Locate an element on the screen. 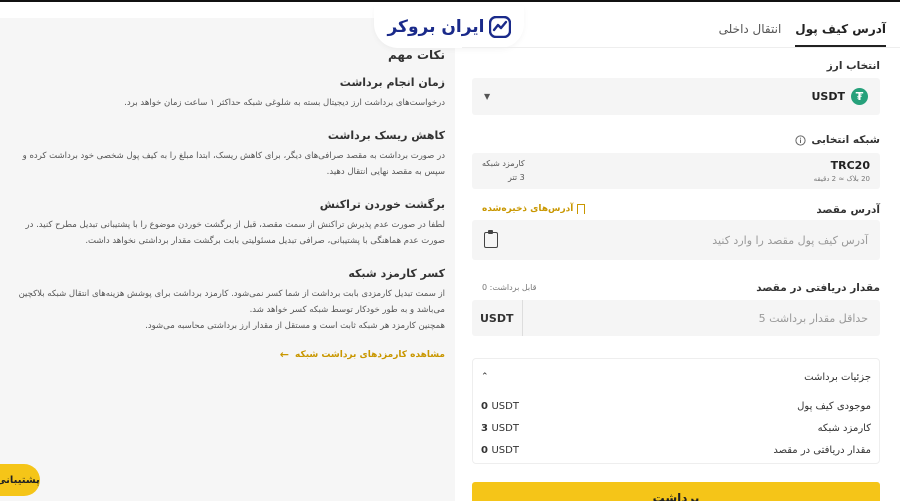 This screenshot has width=900, height=501. network-confirm-time: 20 بلاک ≈ 2 دقیقه is located at coordinates (841, 179).